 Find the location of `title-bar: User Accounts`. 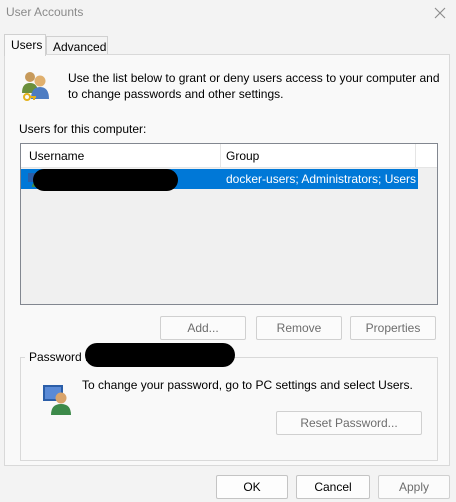

title-bar: User Accounts is located at coordinates (228, 13).